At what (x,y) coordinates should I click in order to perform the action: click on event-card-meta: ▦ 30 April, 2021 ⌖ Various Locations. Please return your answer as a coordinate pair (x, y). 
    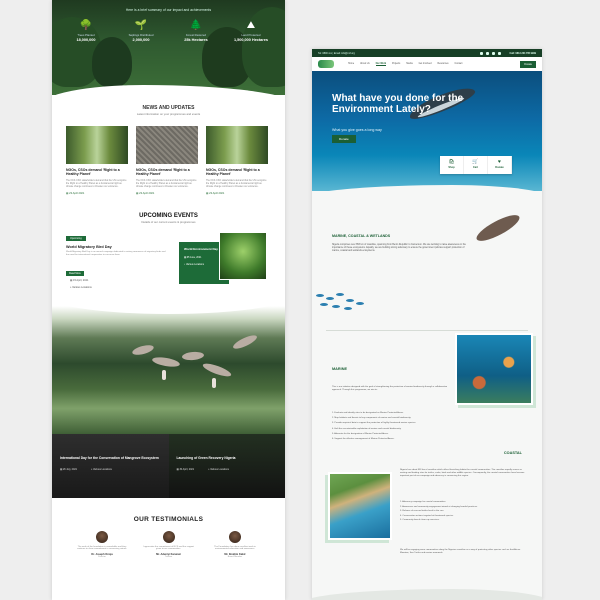
    Looking at the image, I should click on (202, 469).